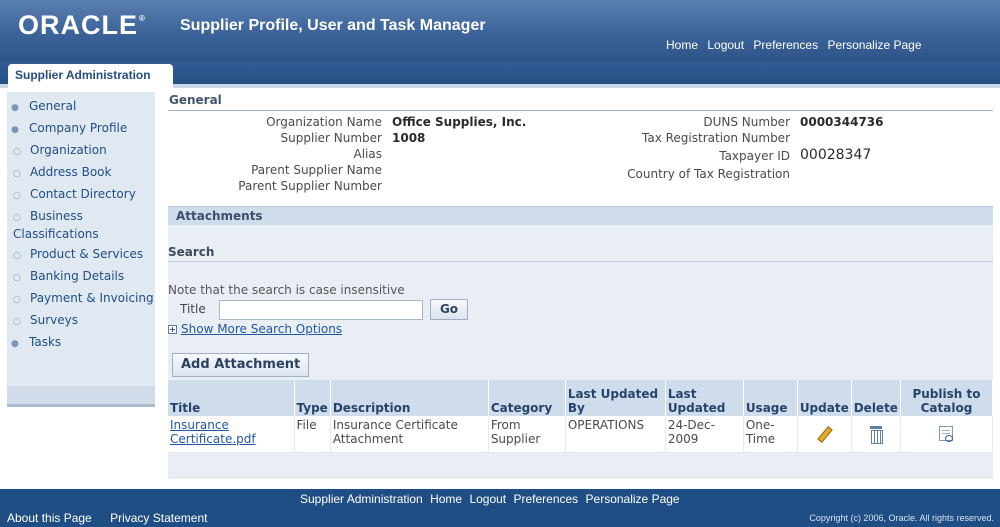 The height and width of the screenshot is (527, 1000). Describe the element at coordinates (842, 122) in the screenshot. I see `duns-number-value: 0000344736` at that location.